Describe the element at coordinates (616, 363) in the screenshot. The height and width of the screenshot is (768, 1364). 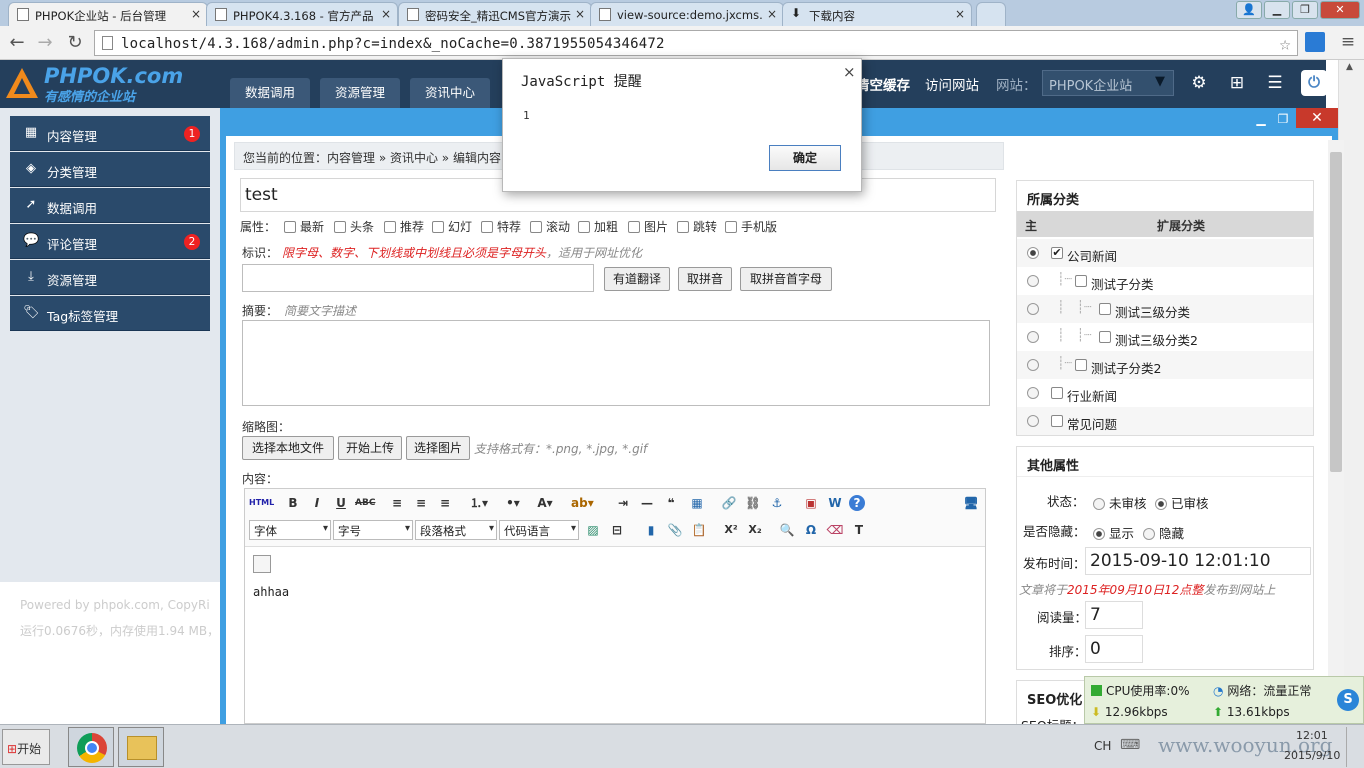
I see `summary-textarea` at that location.